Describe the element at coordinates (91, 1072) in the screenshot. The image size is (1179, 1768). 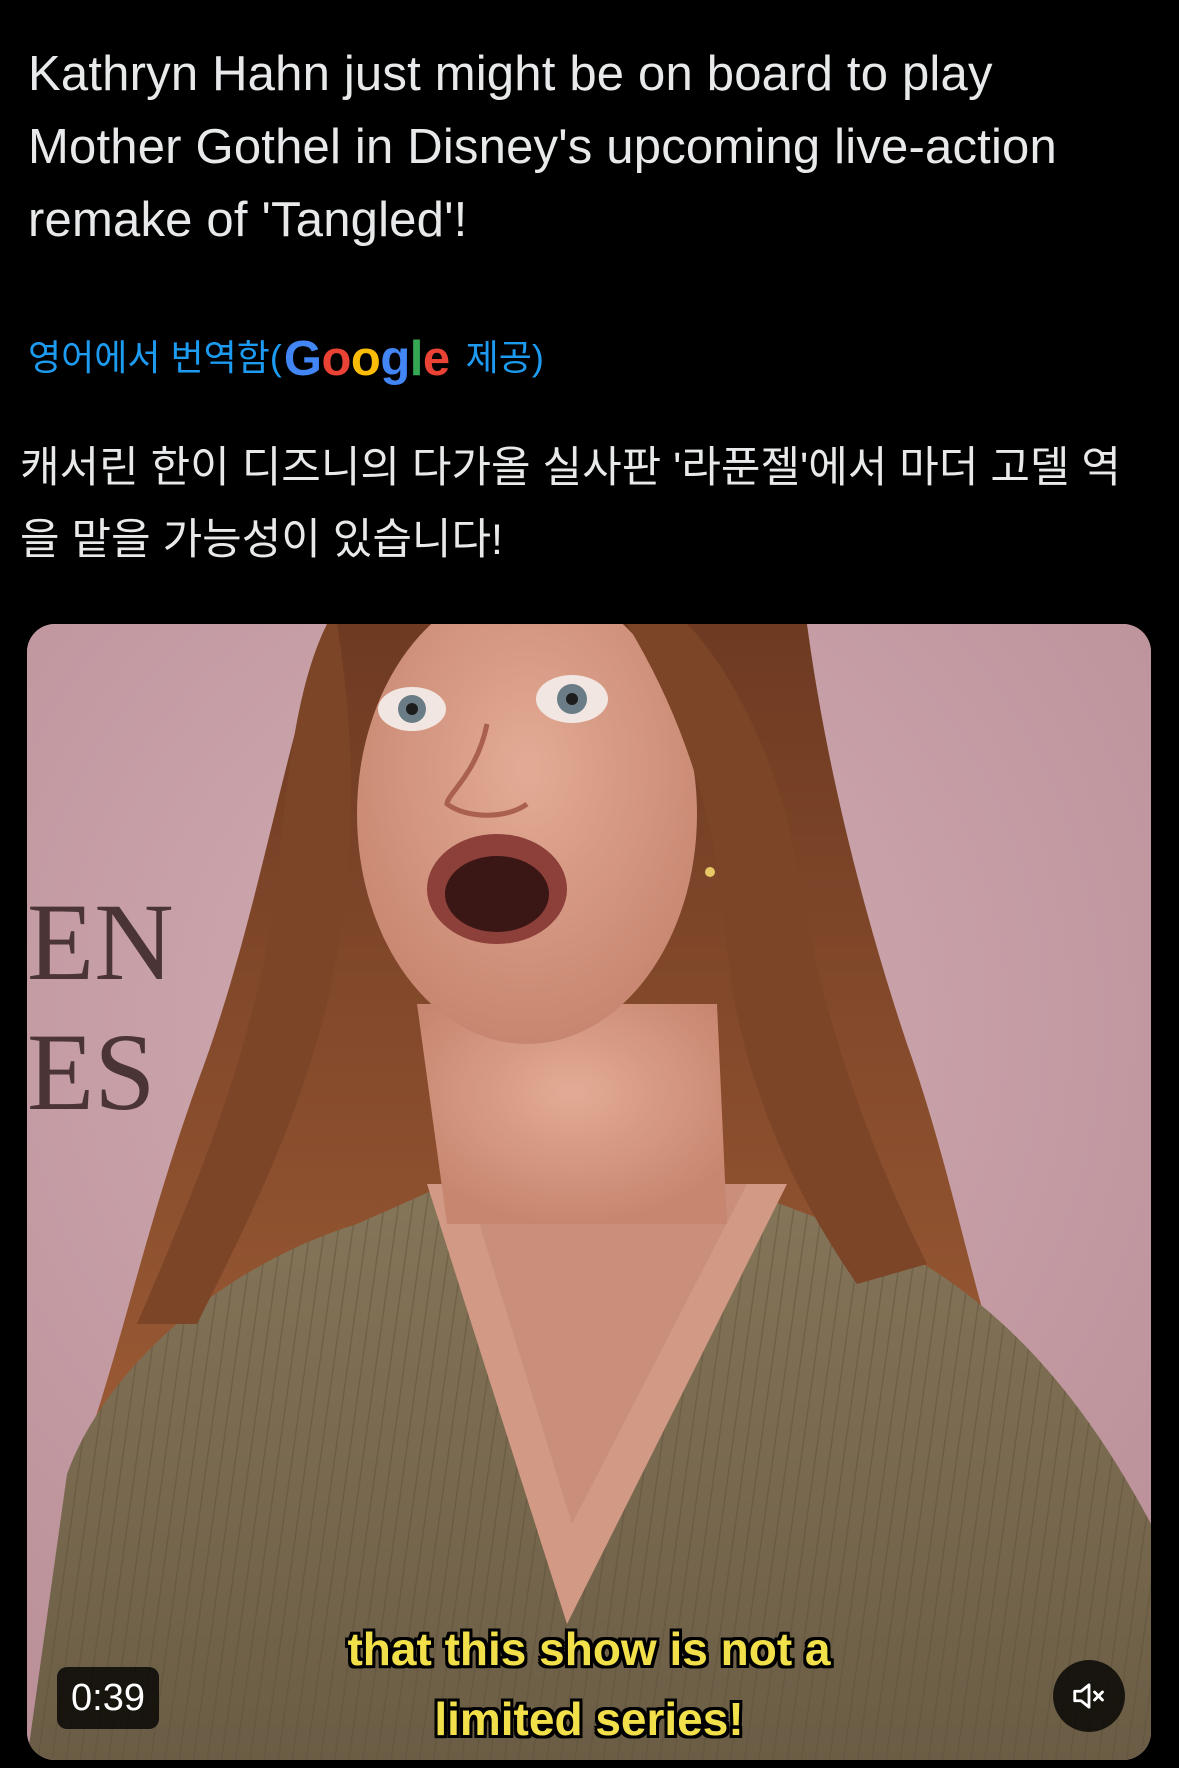
I see `backdrop-letters-bottom: ES` at that location.